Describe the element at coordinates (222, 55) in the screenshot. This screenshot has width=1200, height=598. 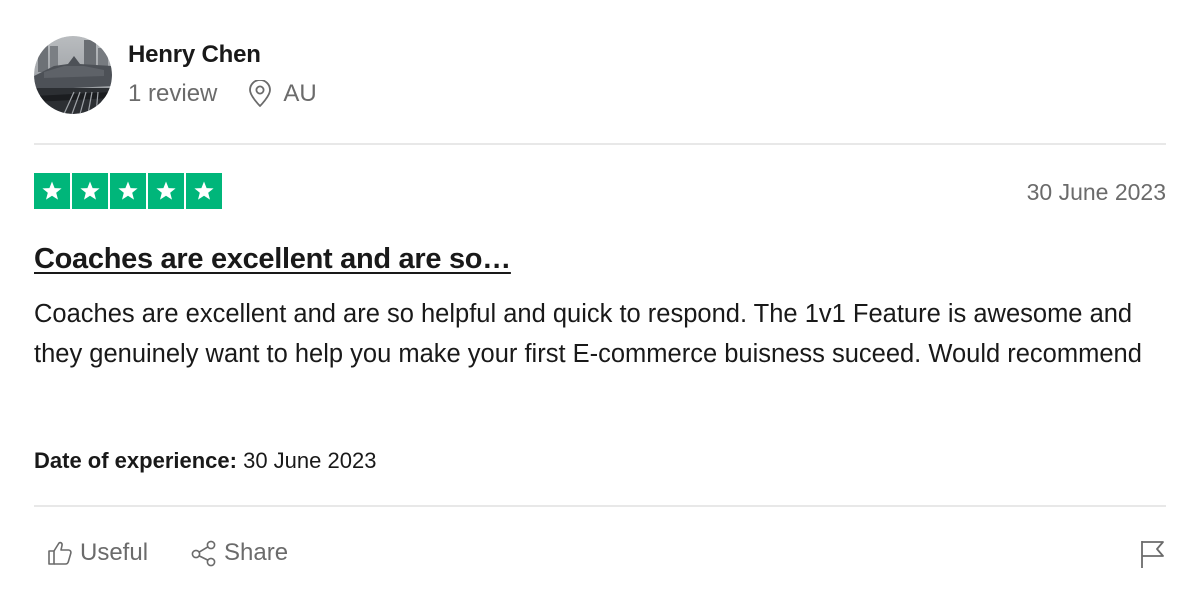
I see `reviewer-name: Henry Chen` at that location.